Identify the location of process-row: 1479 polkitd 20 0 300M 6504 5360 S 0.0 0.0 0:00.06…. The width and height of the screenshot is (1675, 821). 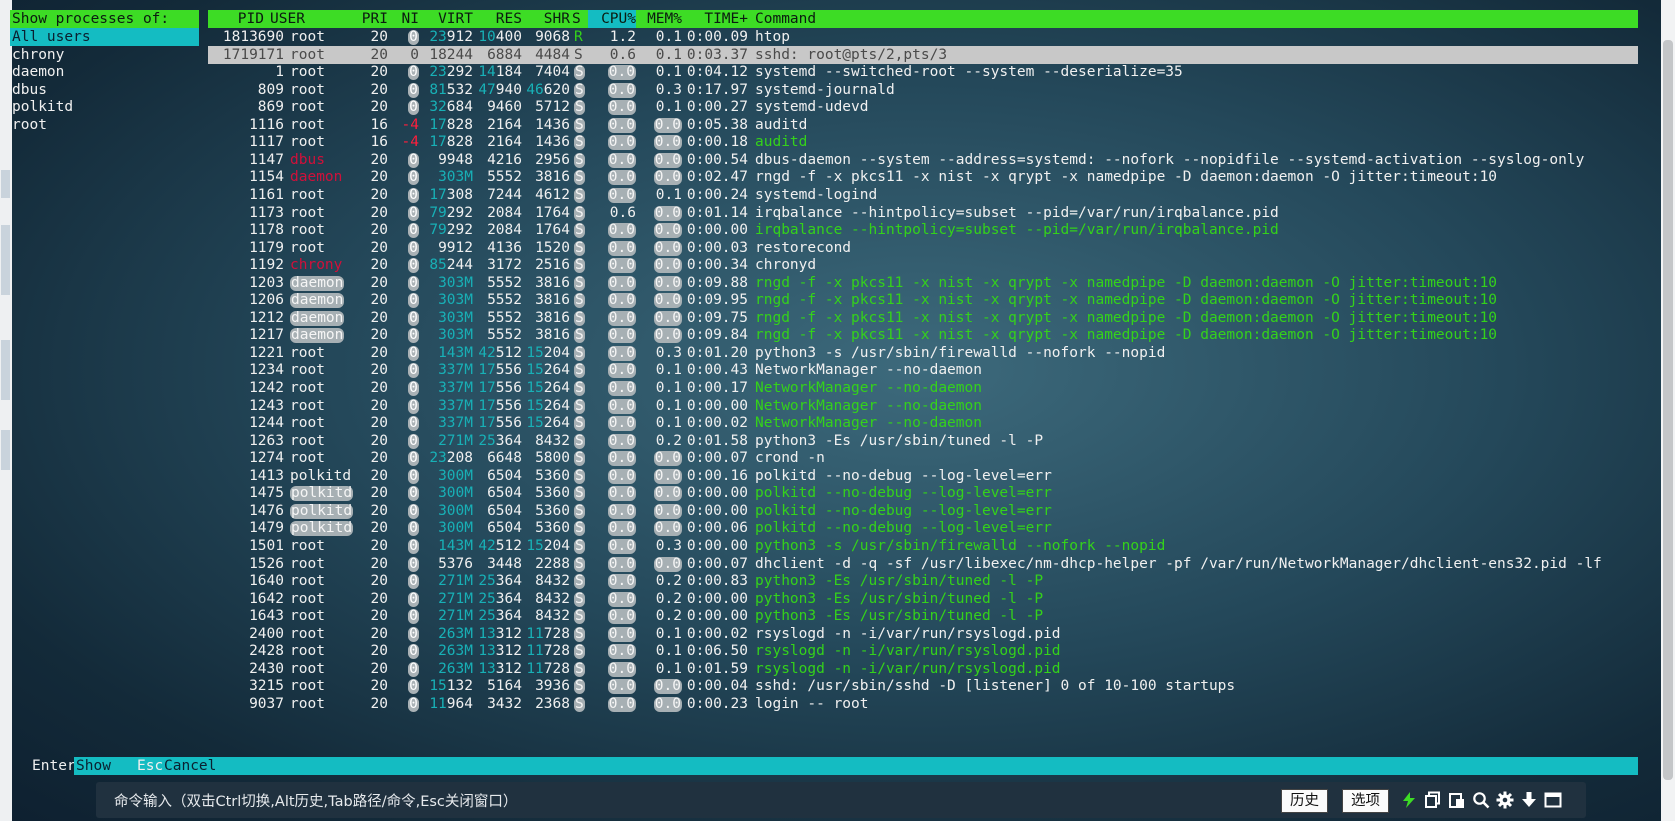
(923, 528).